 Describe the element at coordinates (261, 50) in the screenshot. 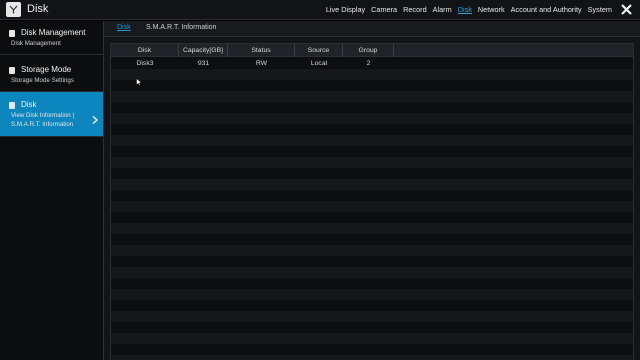

I see `column-header-status: Status` at that location.